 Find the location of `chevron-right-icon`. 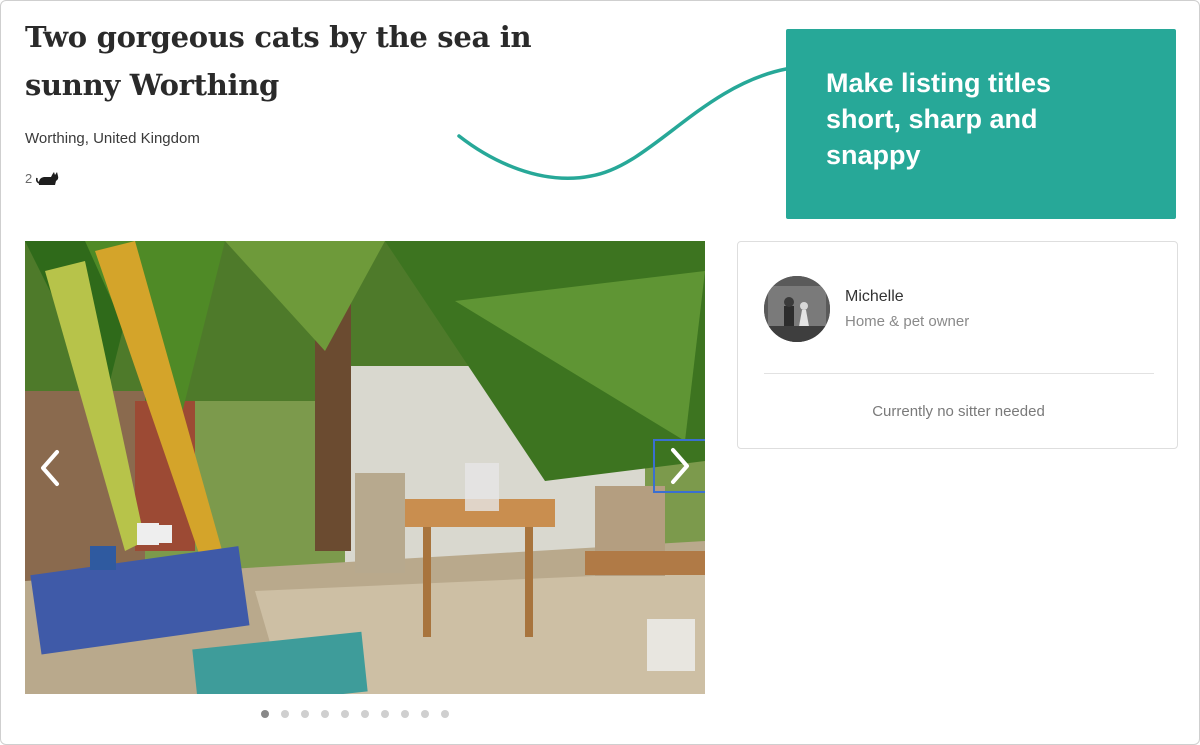

chevron-right-icon is located at coordinates (680, 466).